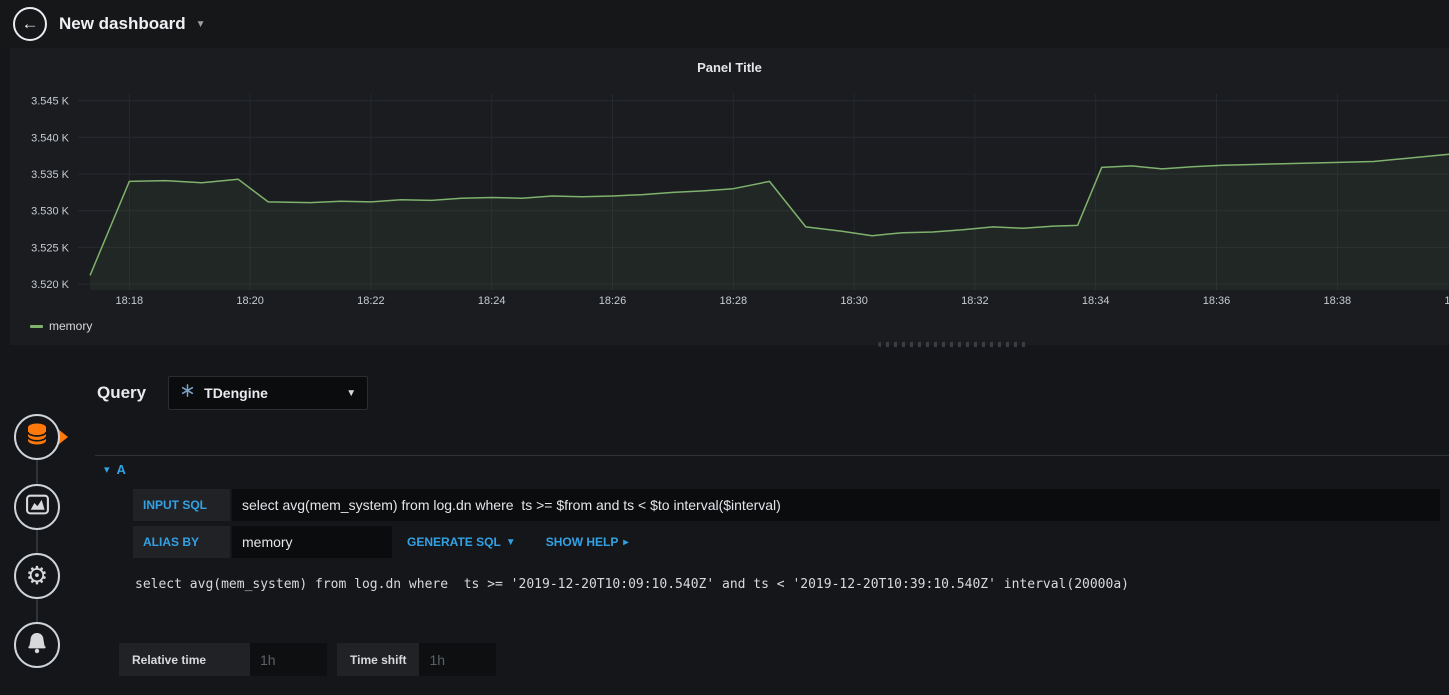 The height and width of the screenshot is (695, 1449). Describe the element at coordinates (181, 505) in the screenshot. I see `input-sql-label: INPUT SQL` at that location.